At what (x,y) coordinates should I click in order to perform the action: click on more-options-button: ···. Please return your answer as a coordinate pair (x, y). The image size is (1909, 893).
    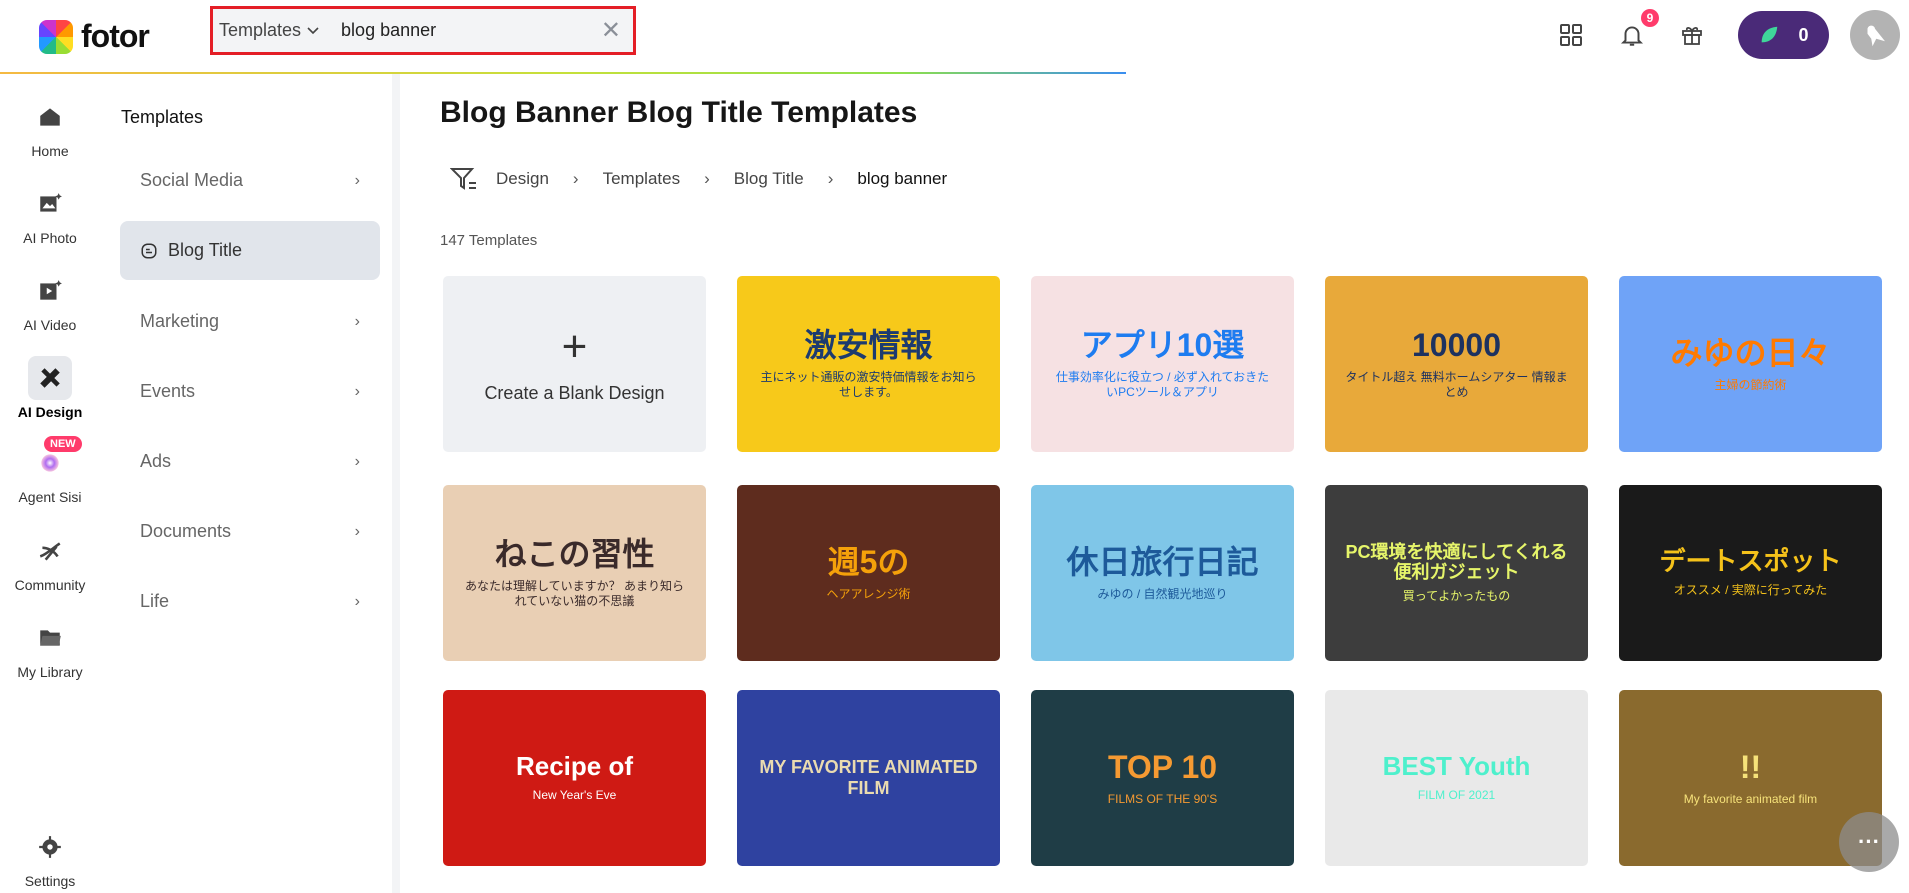
    Looking at the image, I should click on (1869, 842).